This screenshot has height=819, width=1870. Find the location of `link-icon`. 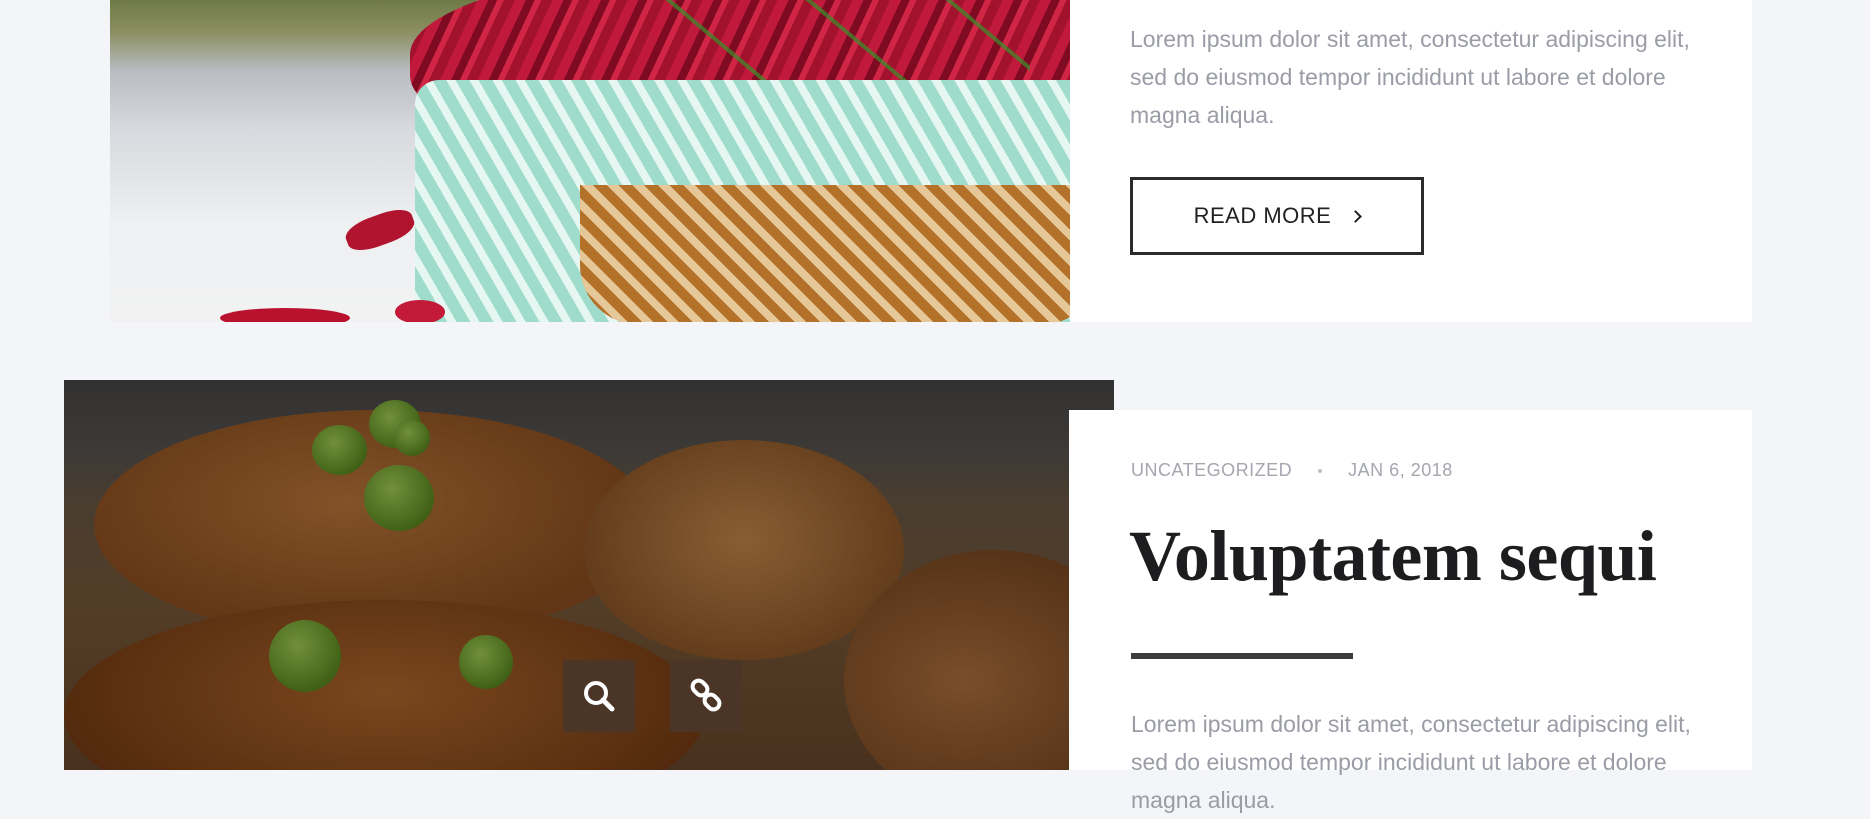

link-icon is located at coordinates (706, 695).